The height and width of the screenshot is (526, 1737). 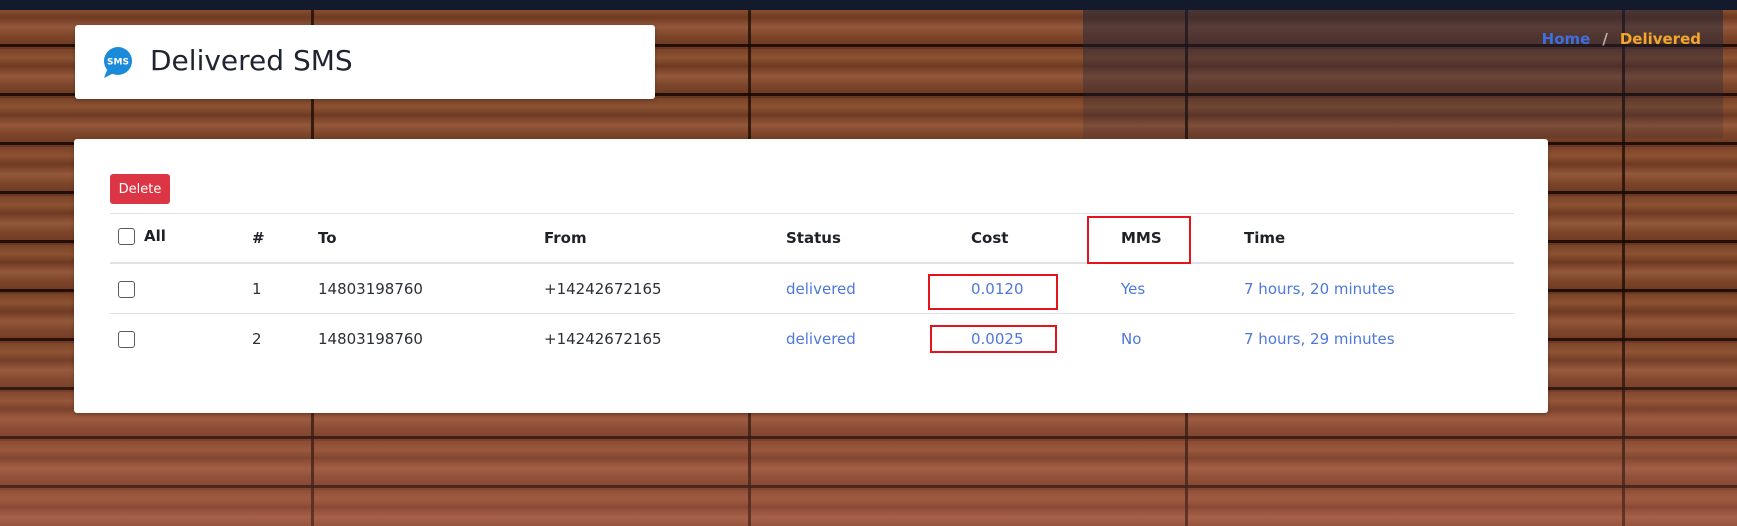 What do you see at coordinates (1375, 238) in the screenshot?
I see `column-header-time: Time` at bounding box center [1375, 238].